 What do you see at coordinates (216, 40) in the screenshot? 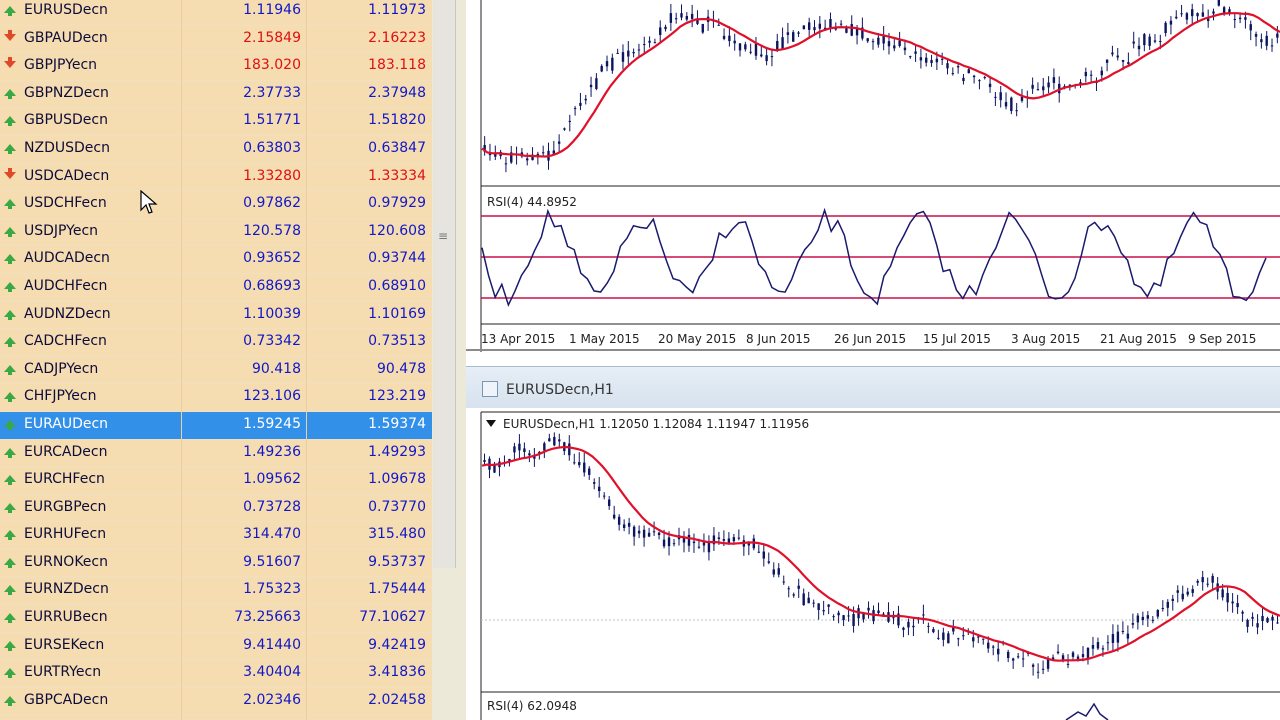
I see `market-watch-row: GBPAUDecn 2.15849 2.16223` at bounding box center [216, 40].